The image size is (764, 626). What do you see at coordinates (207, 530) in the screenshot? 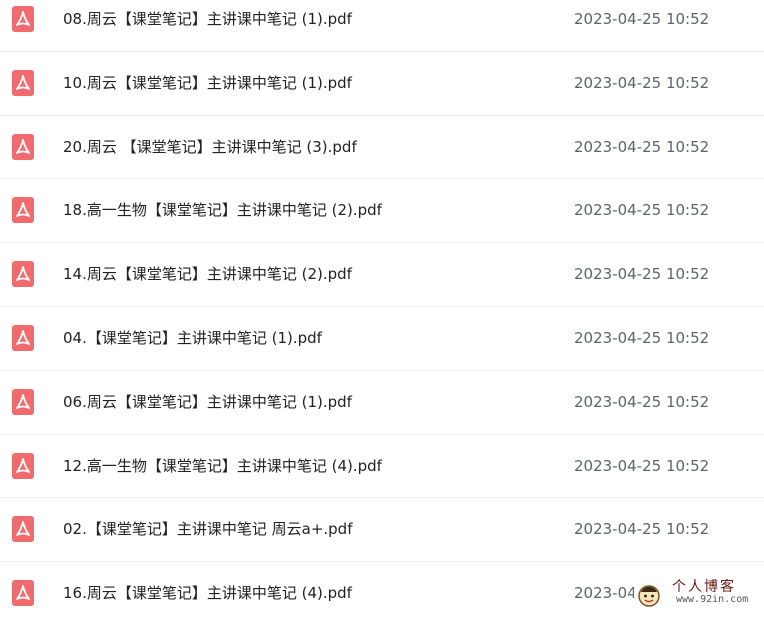
I see `file-name: 02.【课堂笔记】主讲课中笔记 周云a+.pdf` at bounding box center [207, 530].